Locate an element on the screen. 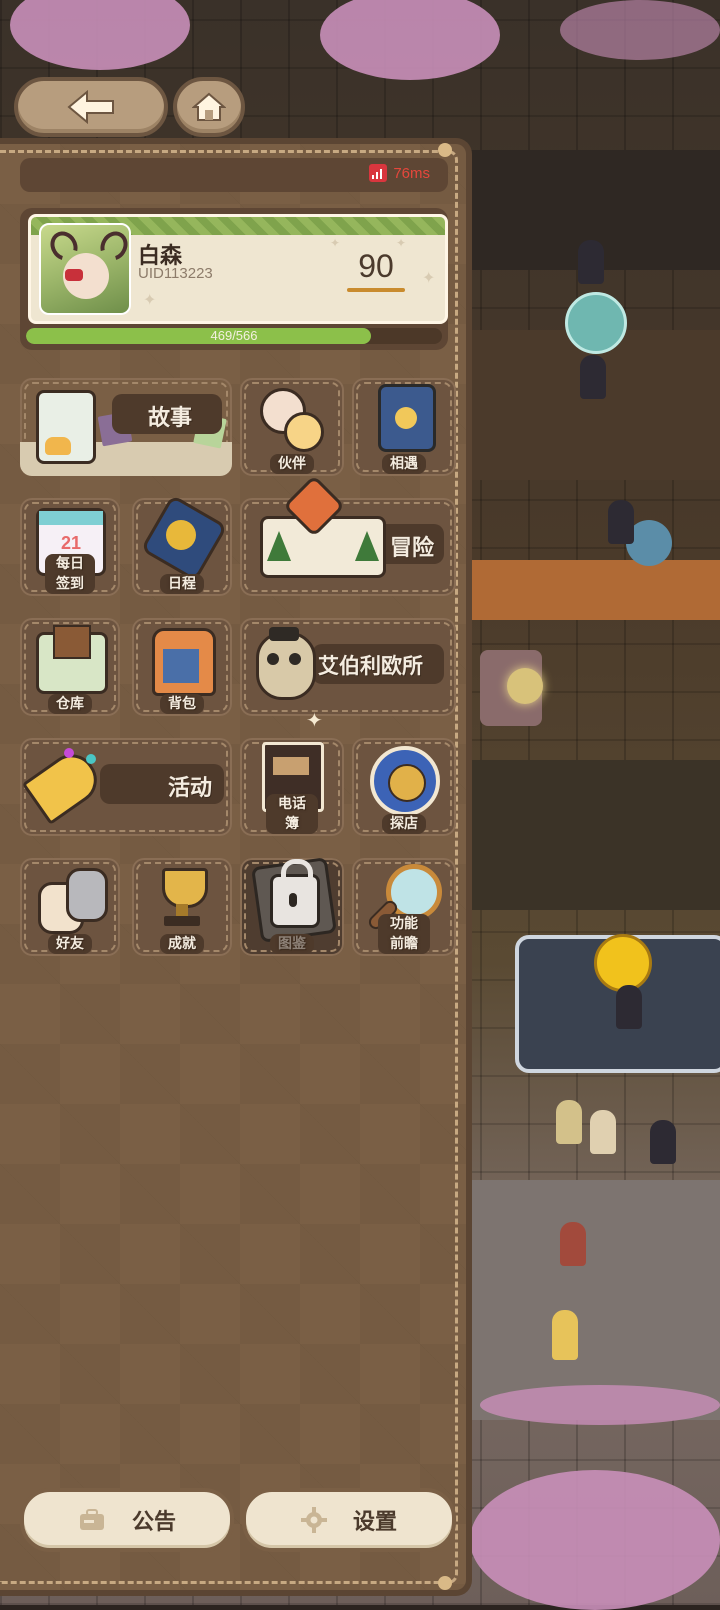  explore-shop-tile: 探店 is located at coordinates (404, 787).